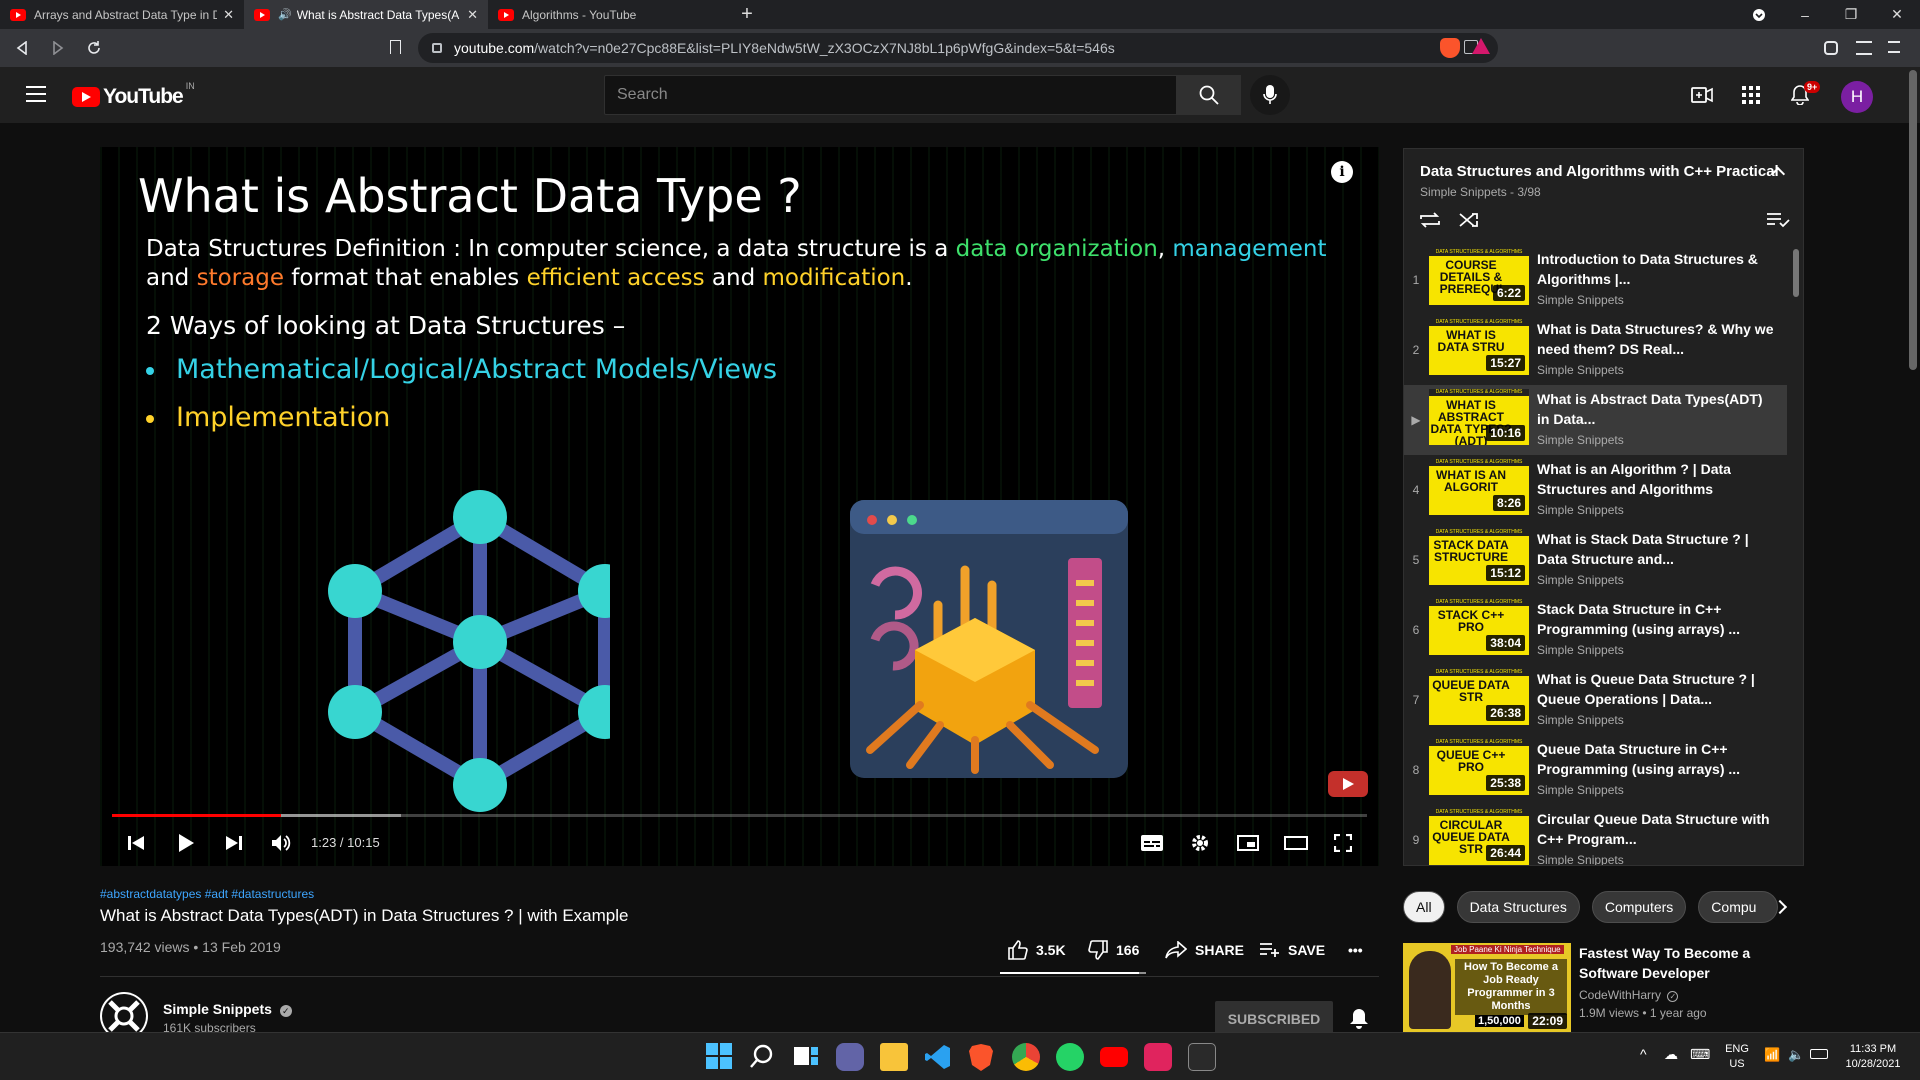 This screenshot has height=1080, width=1920. What do you see at coordinates (133, 95) in the screenshot?
I see `youtube-logo: YouTube IN` at bounding box center [133, 95].